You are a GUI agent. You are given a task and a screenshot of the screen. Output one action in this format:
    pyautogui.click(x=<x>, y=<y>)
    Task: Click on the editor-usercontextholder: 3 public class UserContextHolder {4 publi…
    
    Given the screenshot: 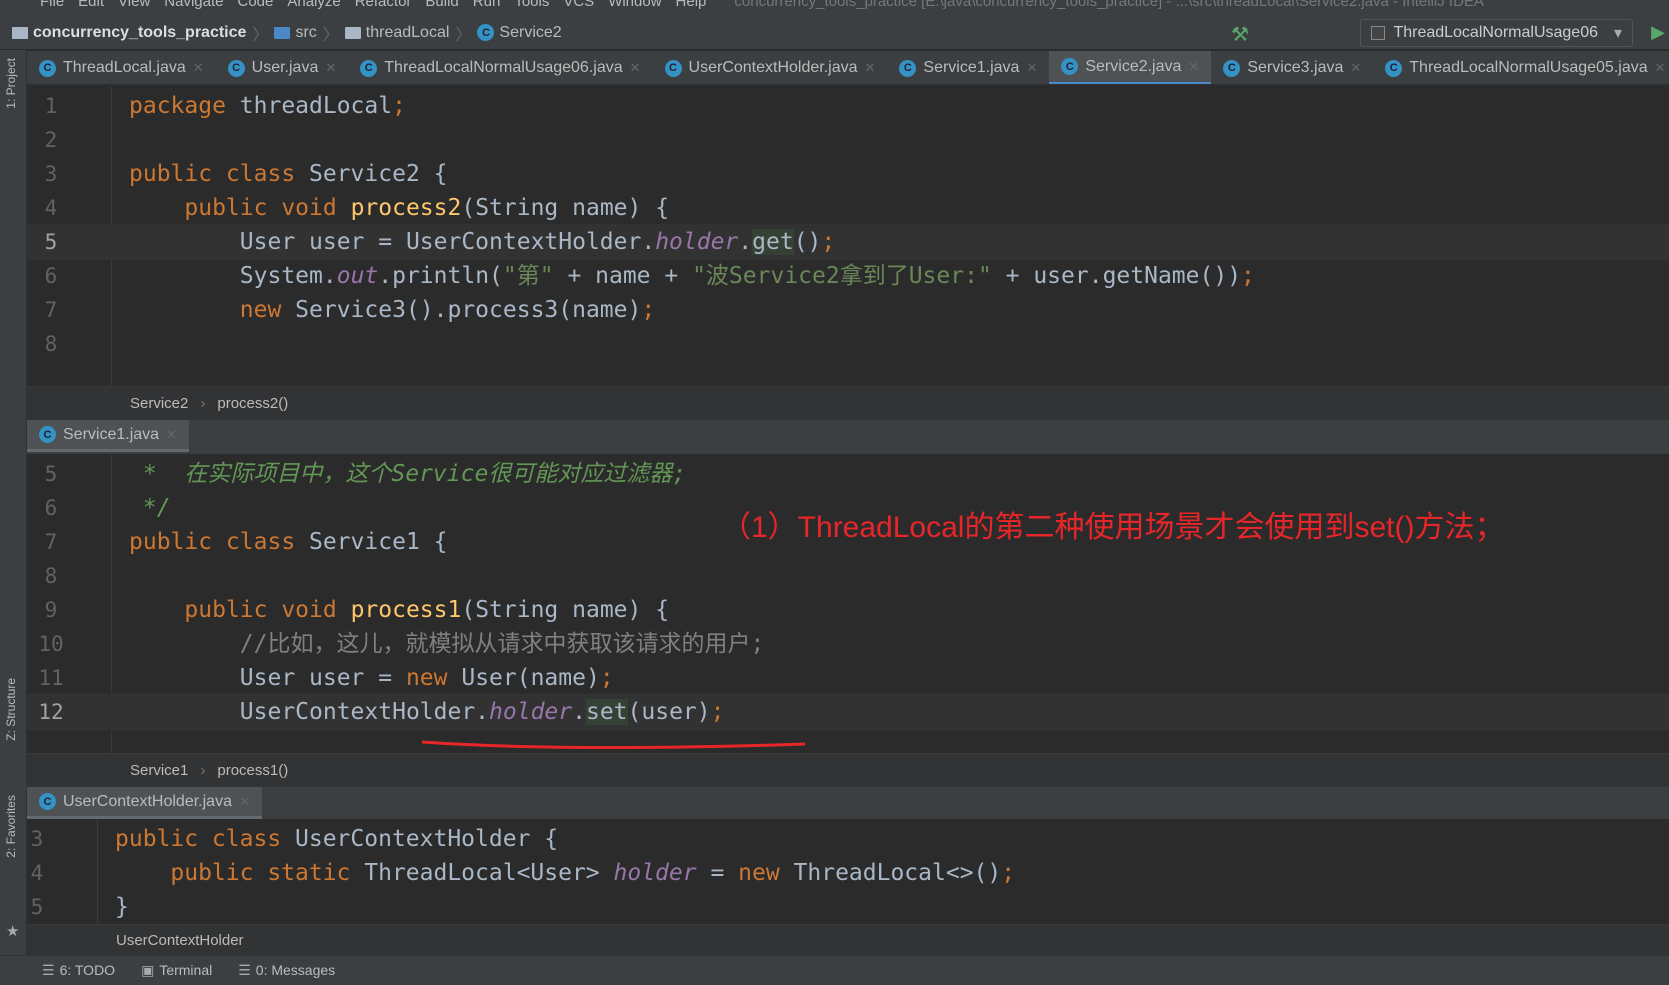 What is the action you would take?
    pyautogui.click(x=848, y=871)
    